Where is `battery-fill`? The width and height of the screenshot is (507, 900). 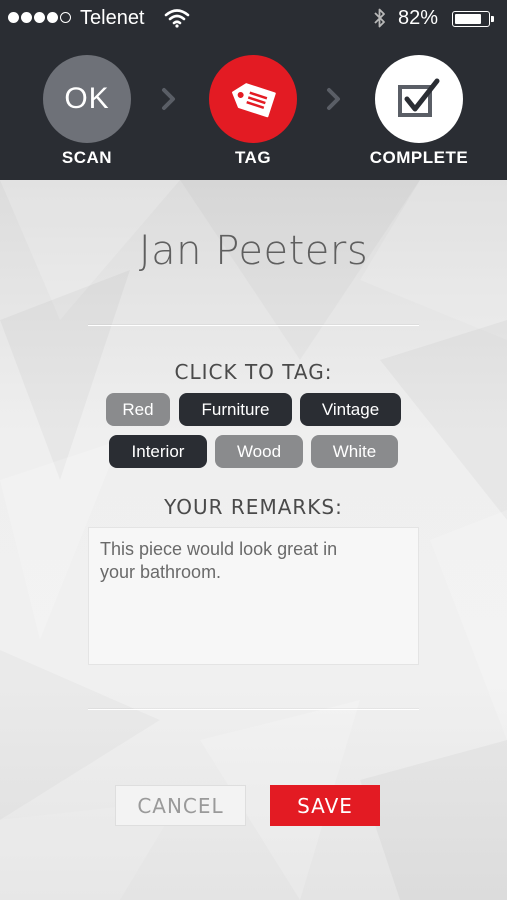
battery-fill is located at coordinates (468, 19).